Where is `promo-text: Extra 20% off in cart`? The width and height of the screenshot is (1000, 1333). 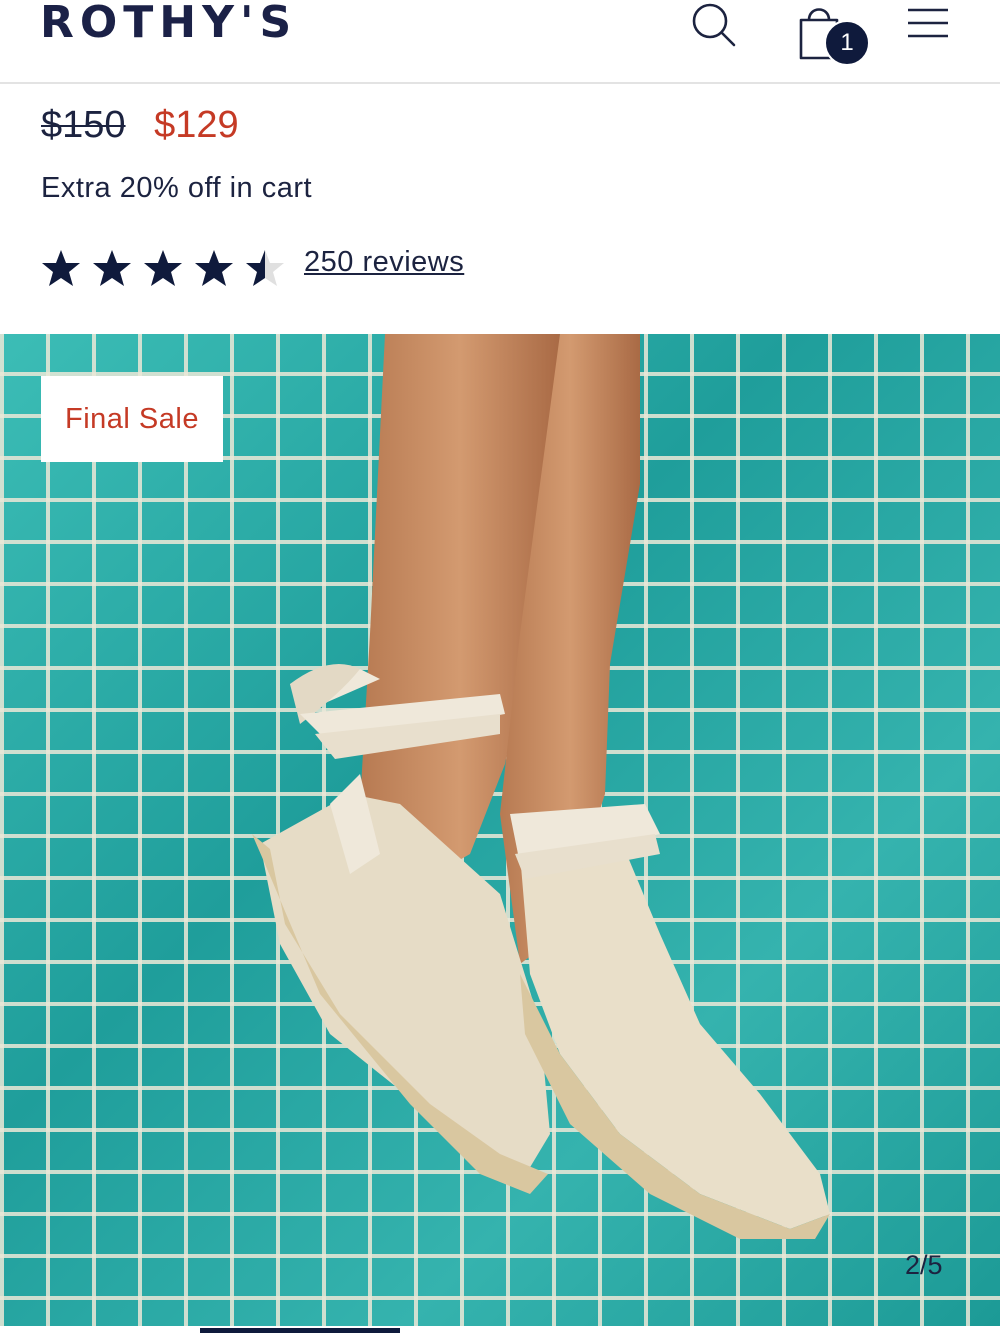
promo-text: Extra 20% off in cart is located at coordinates (177, 188).